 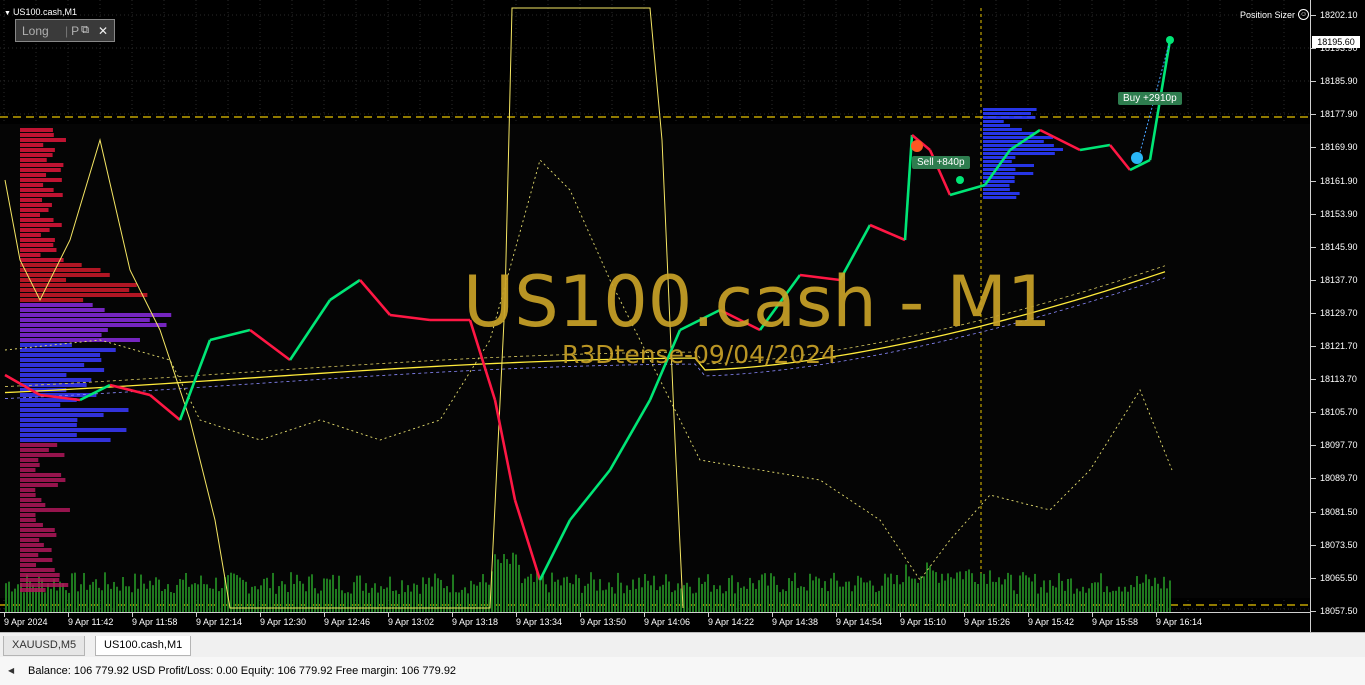 What do you see at coordinates (795, 620) in the screenshot?
I see `time-tick: 9 Apr 14:38` at bounding box center [795, 620].